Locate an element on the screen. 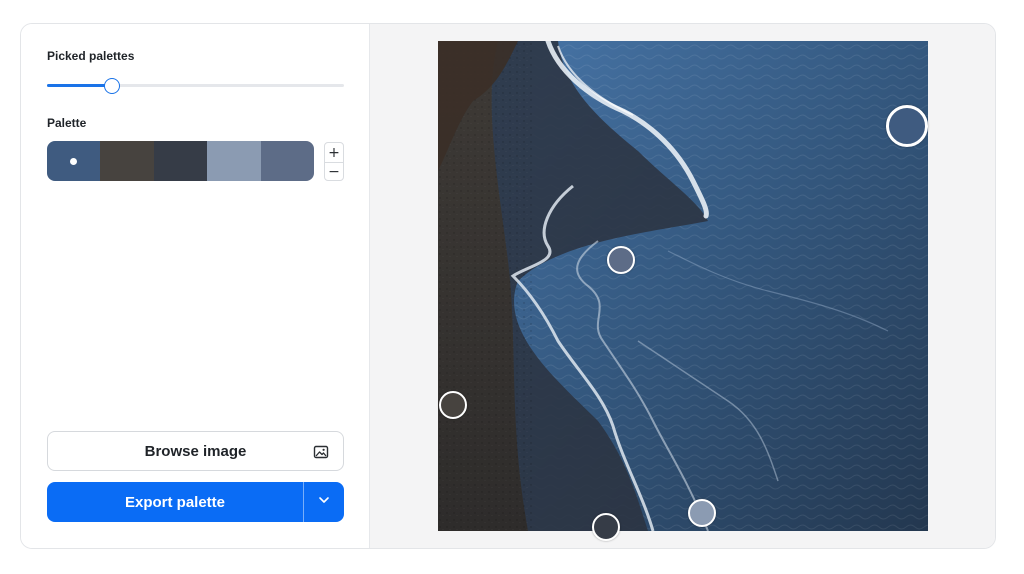 The image size is (1024, 574). picker-2-handle is located at coordinates (621, 260).